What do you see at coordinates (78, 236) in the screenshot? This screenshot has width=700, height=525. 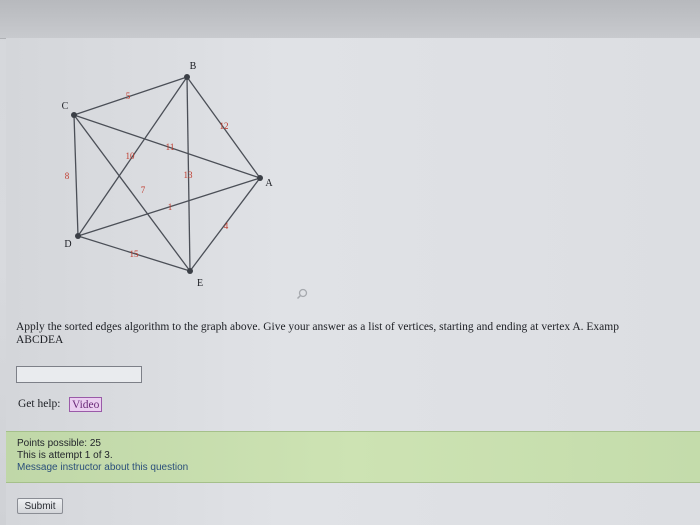 I see `vertex-D` at bounding box center [78, 236].